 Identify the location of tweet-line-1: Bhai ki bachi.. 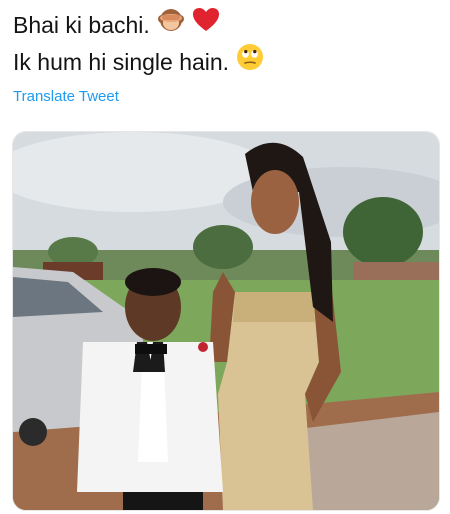
(223, 24).